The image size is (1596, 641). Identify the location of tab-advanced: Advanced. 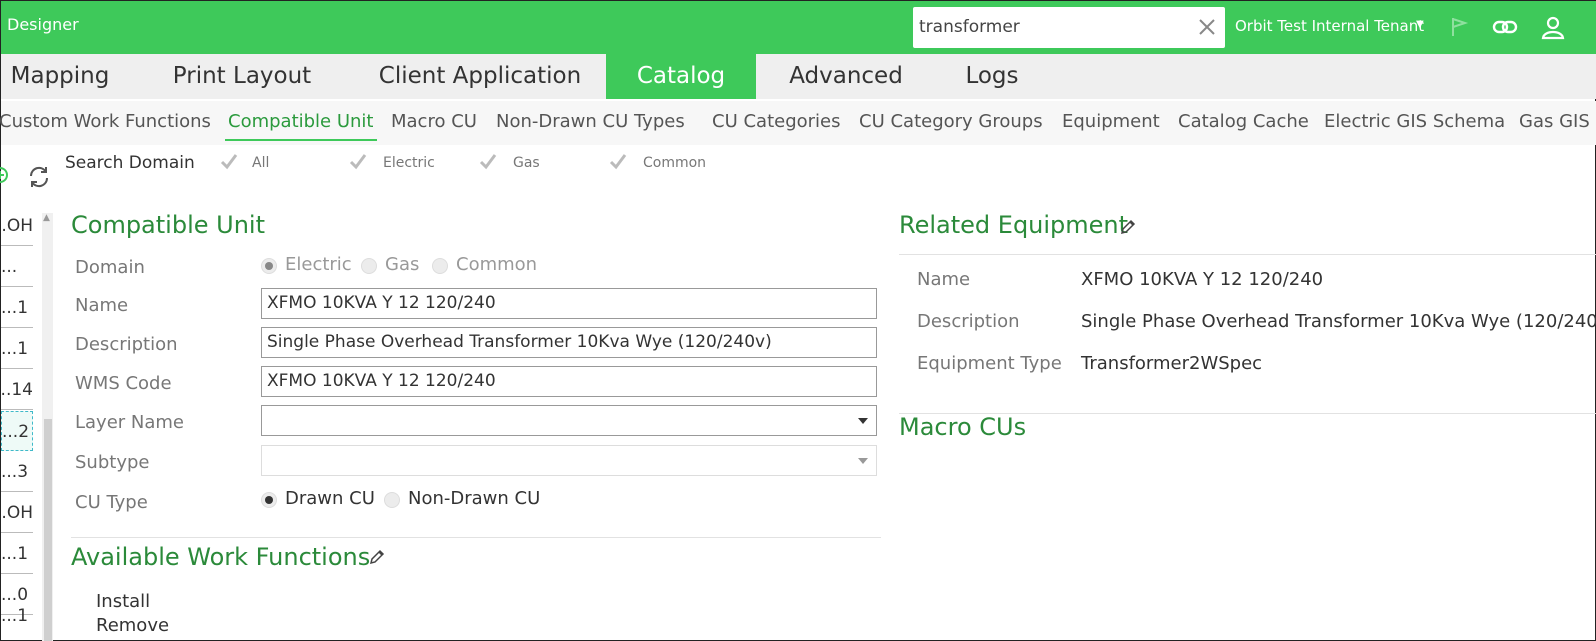
(846, 76).